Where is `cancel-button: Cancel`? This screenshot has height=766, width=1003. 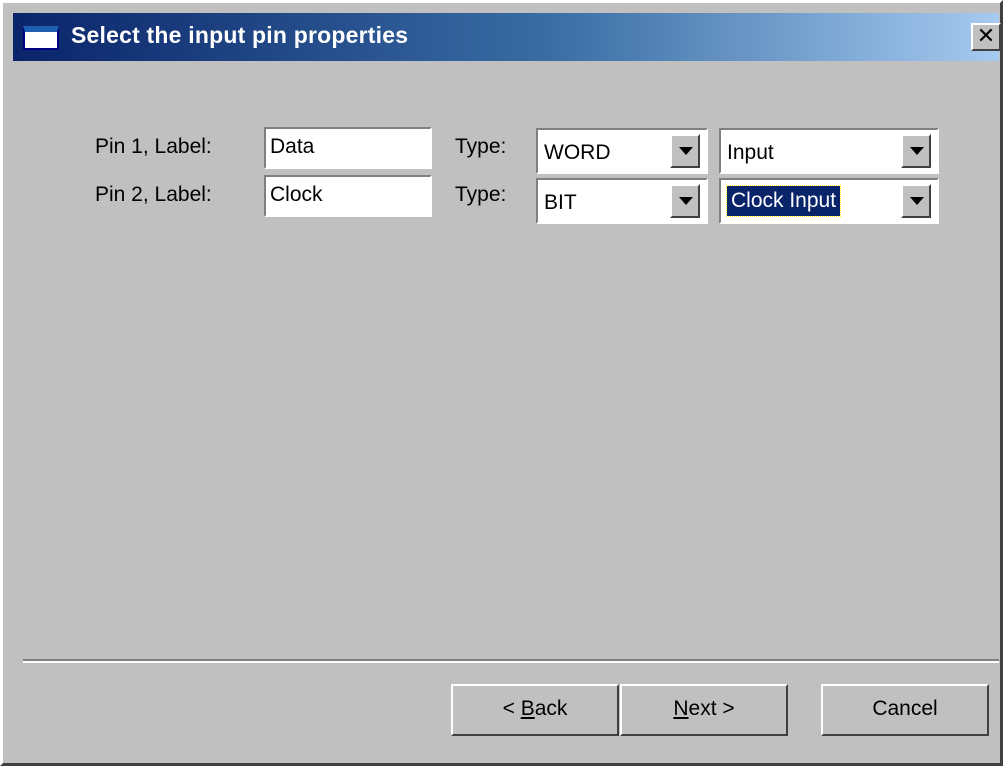 cancel-button: Cancel is located at coordinates (905, 710).